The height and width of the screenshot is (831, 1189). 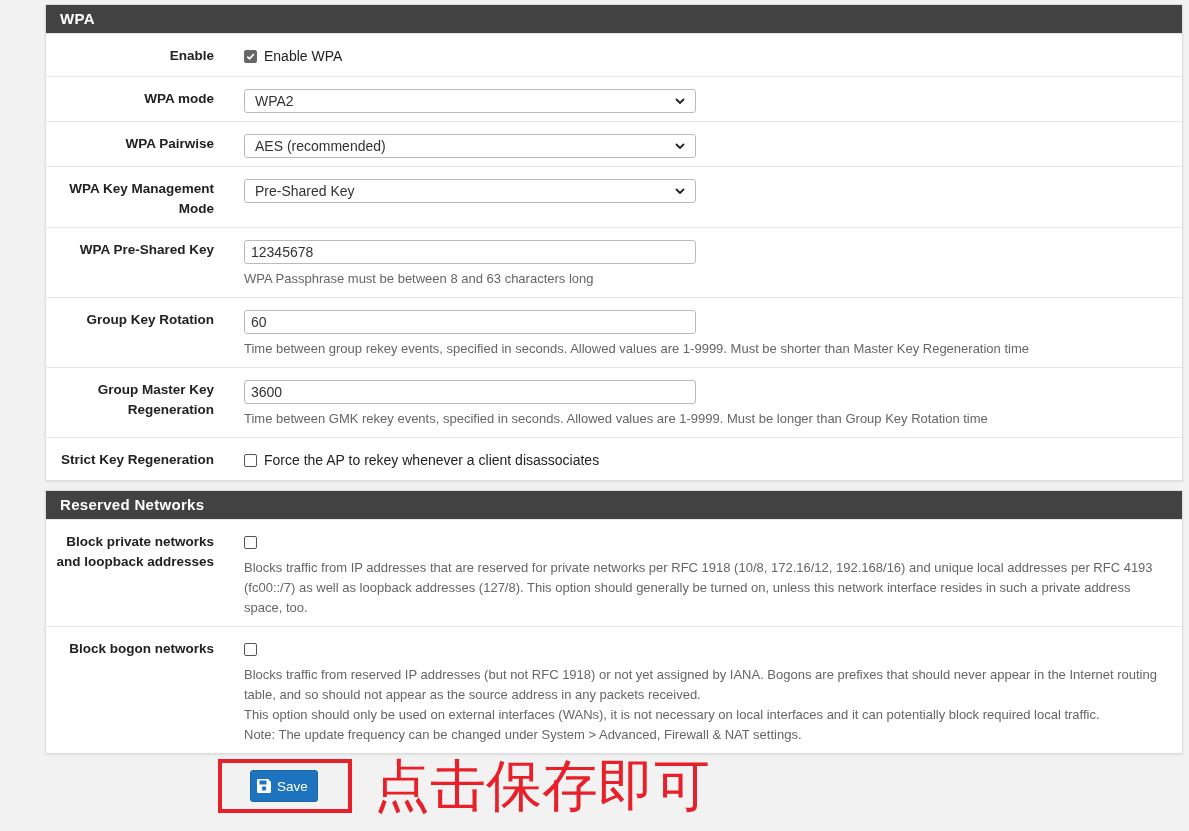 I want to click on input-field: 3600, so click(x=470, y=392).